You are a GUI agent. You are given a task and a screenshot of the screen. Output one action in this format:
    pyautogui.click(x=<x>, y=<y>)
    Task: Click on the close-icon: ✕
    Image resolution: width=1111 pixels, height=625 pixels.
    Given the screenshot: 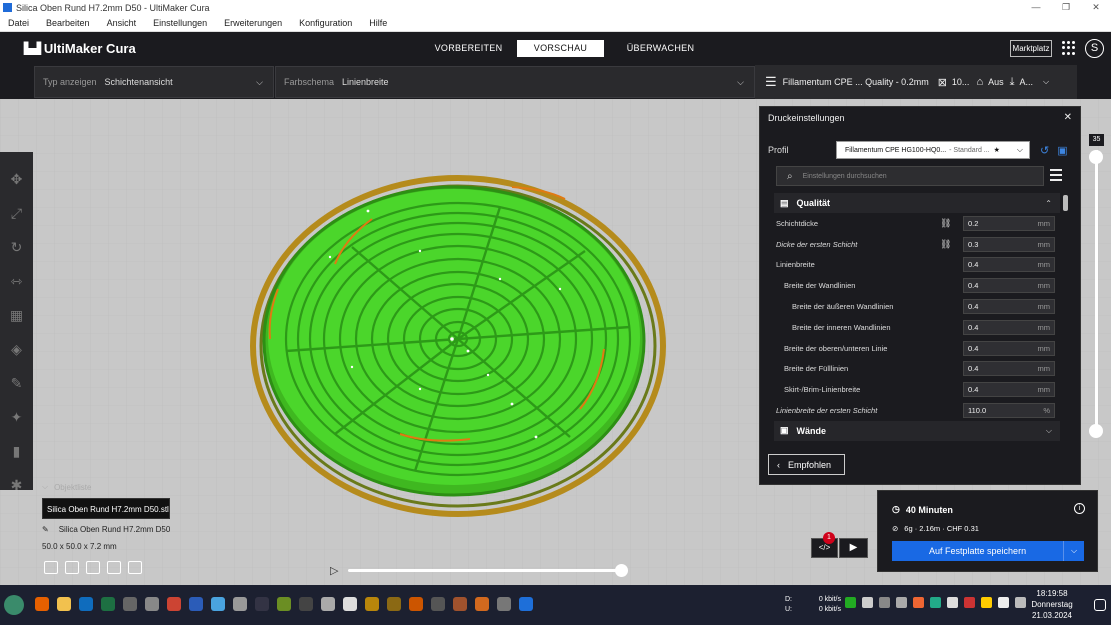 What is the action you would take?
    pyautogui.click(x=1068, y=117)
    